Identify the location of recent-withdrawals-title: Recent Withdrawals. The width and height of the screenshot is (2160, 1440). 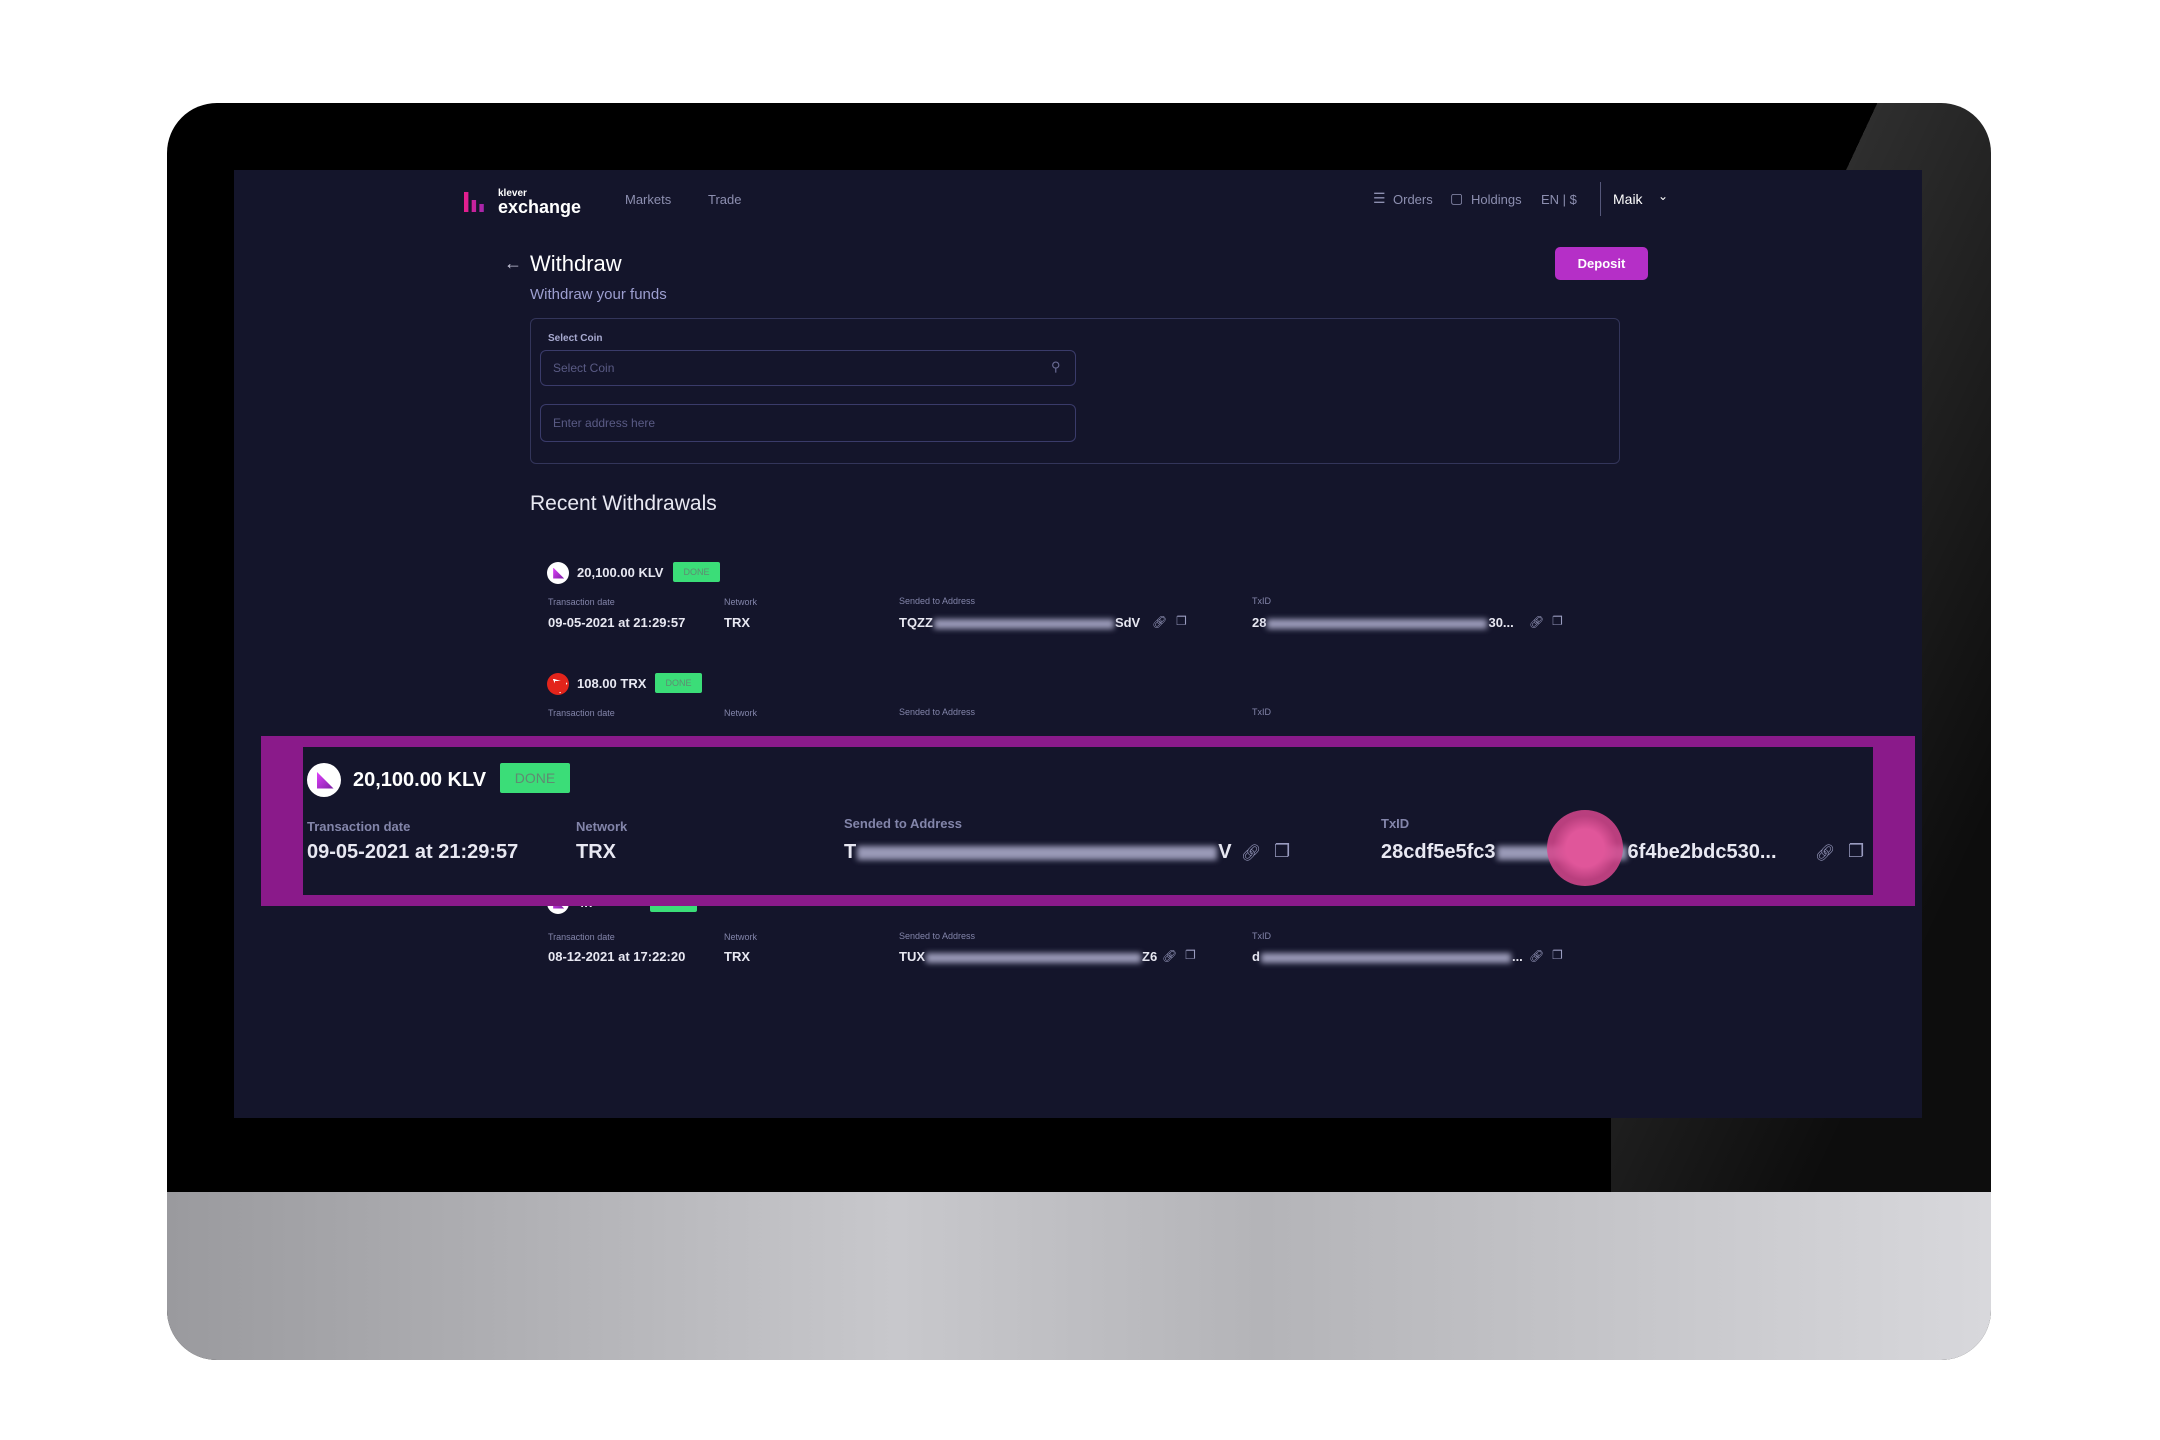
(623, 503).